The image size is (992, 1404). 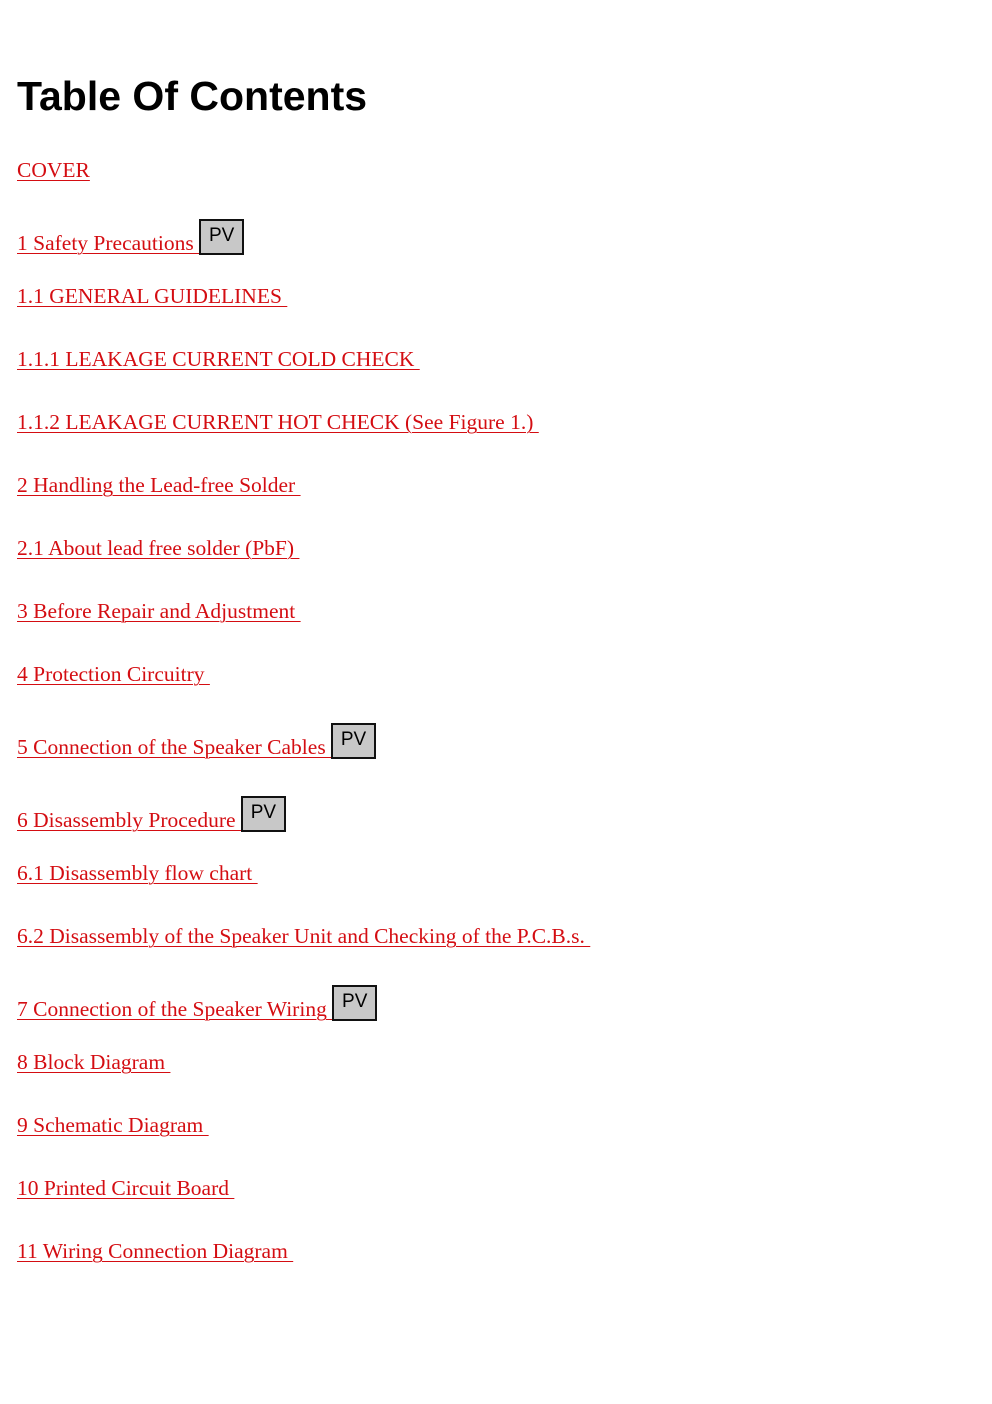 I want to click on toc-entry-before-repair: 3 Before Repair and Adjustment, so click(x=159, y=608).